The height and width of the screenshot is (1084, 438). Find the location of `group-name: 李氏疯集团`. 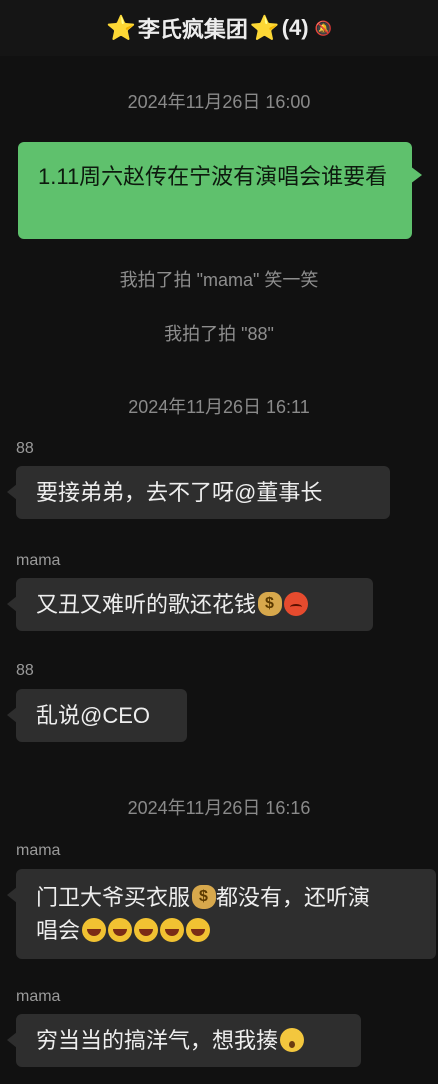

group-name: 李氏疯集团 is located at coordinates (192, 29).